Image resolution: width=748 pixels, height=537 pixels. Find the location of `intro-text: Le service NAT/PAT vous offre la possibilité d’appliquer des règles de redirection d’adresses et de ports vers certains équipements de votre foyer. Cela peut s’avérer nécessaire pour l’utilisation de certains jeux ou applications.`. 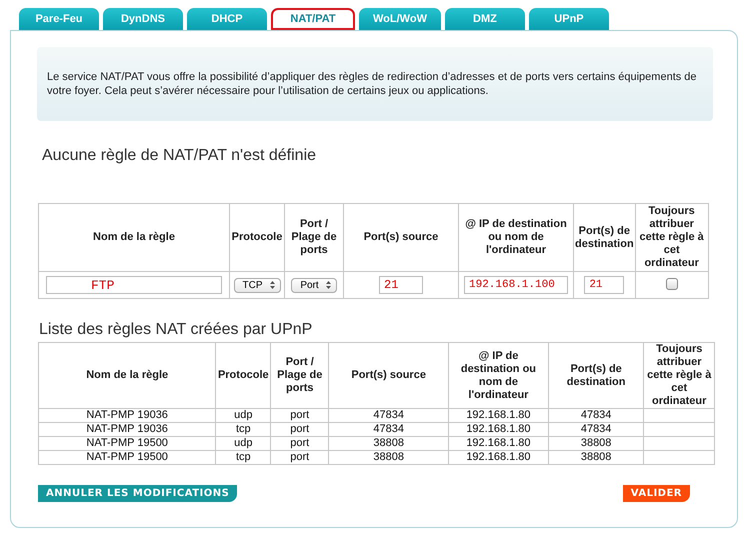

intro-text: Le service NAT/PAT vous offre la possibilité d’appliquer des règles de redirection d’adresses et de ports vers certains équipements de votre foyer. Cela peut s’avérer nécessaire pour l’utilisation de certains jeux ou applications. is located at coordinates (372, 84).